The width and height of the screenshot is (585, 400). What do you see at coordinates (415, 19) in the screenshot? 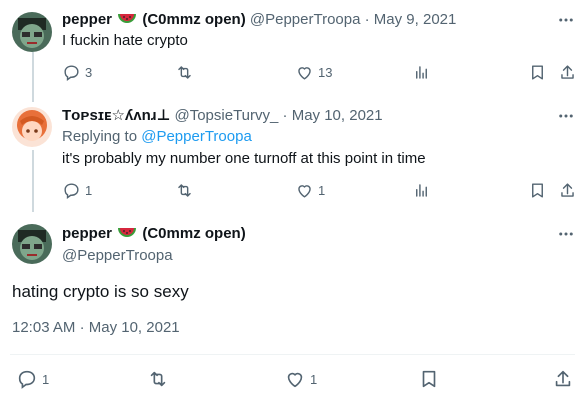
I see `tweet-date: May 9, 2021` at bounding box center [415, 19].